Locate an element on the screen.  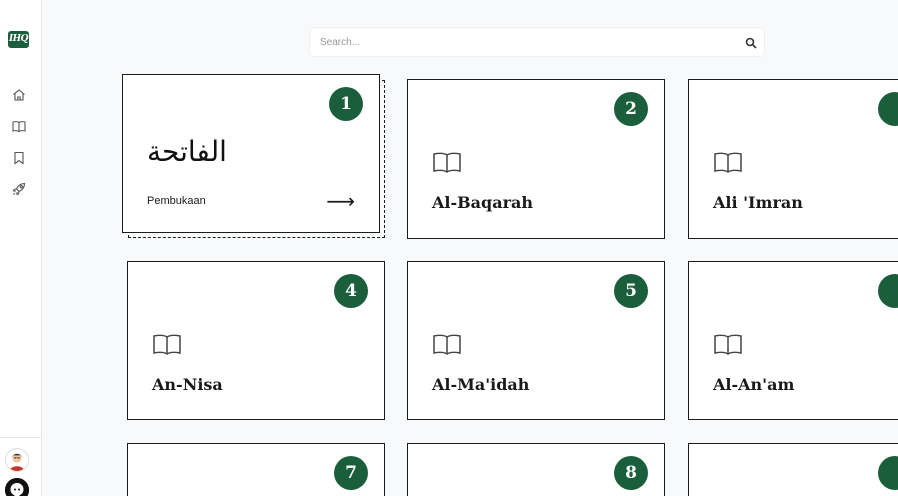
surah-number-badge: 1 is located at coordinates (346, 104).